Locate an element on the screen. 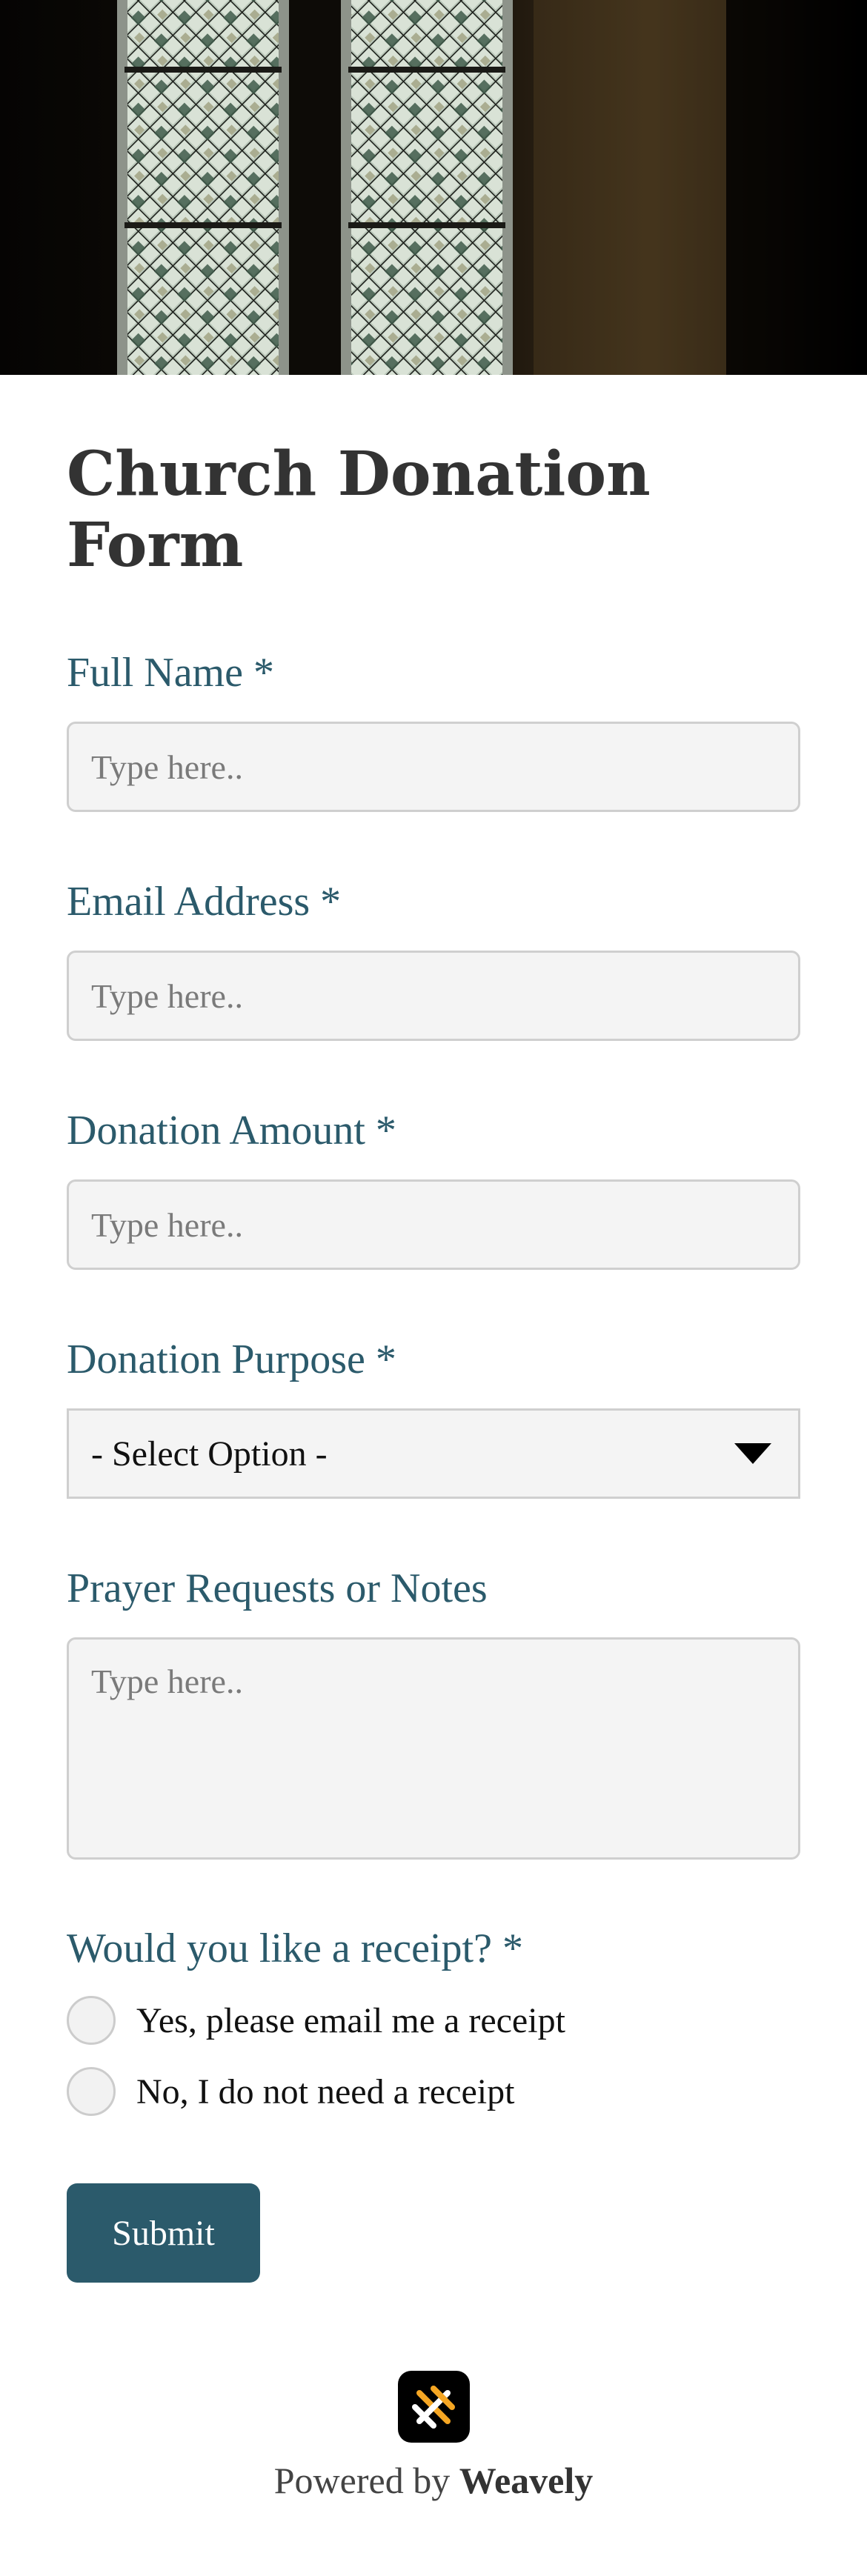 The height and width of the screenshot is (2576, 867). receipt-option-yes: Yes, please email me a receipt is located at coordinates (316, 2020).